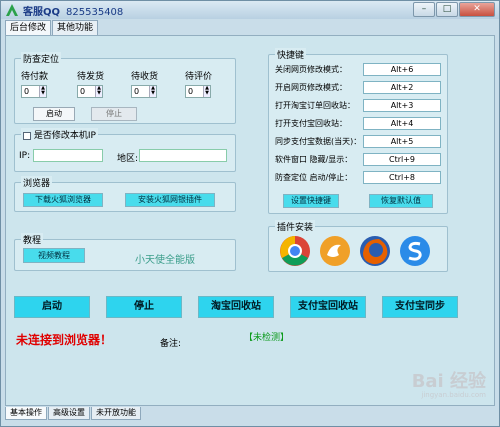 This screenshot has width=500, height=427. I want to click on download-firefox-button: 下载火狐浏览器, so click(63, 200).